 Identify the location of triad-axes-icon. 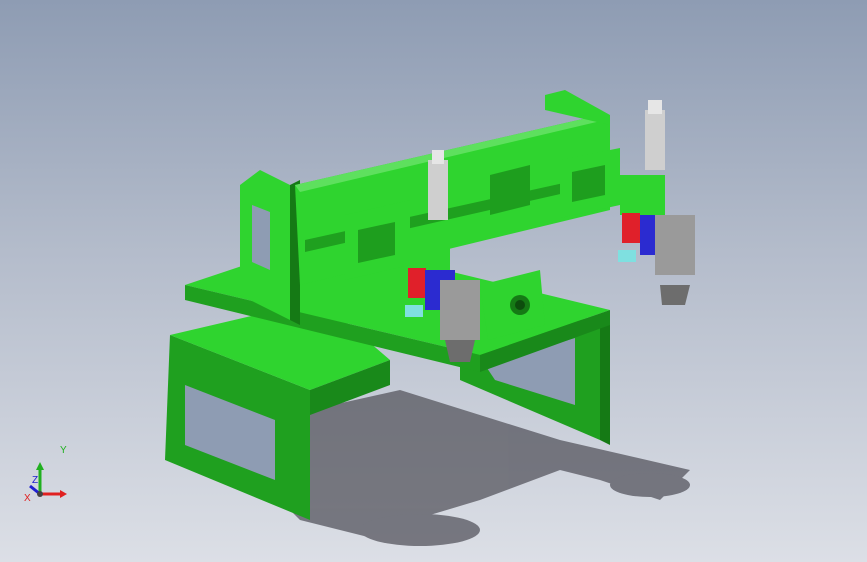
(48, 480).